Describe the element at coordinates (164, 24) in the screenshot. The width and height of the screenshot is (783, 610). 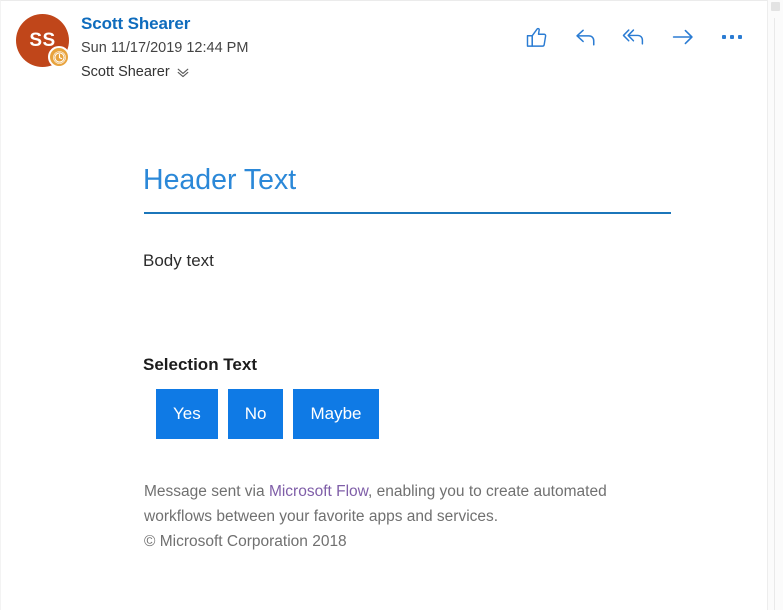
I see `sender-name: Scott Shearer` at that location.